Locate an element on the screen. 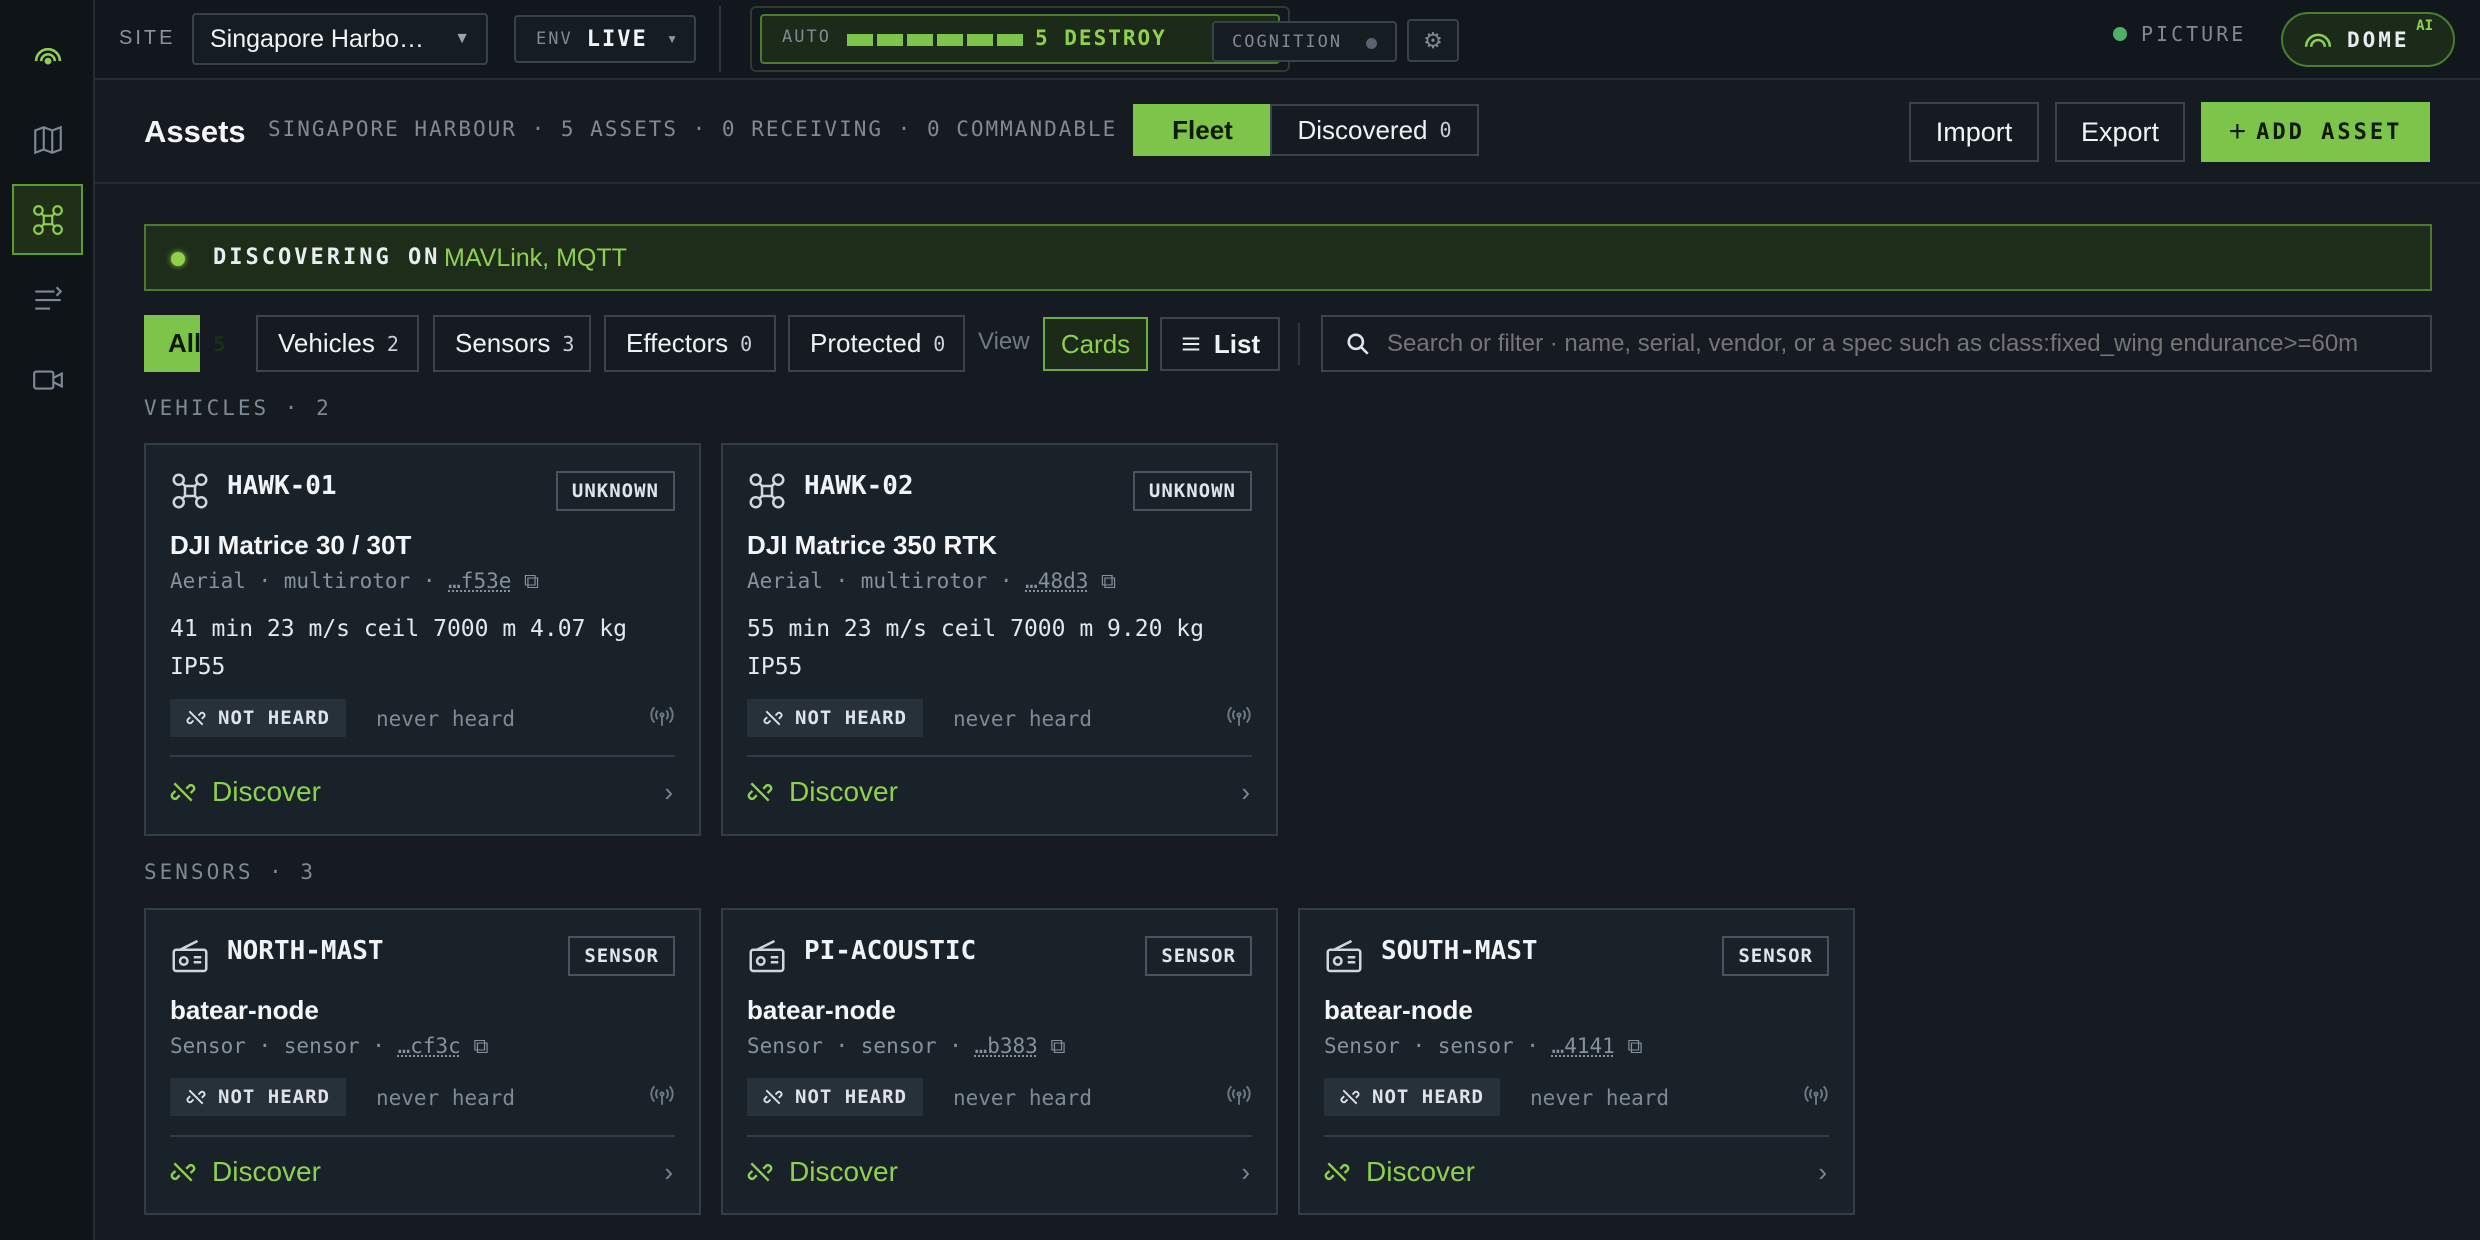 This screenshot has height=1240, width=2480. view-list-button: List is located at coordinates (1220, 344).